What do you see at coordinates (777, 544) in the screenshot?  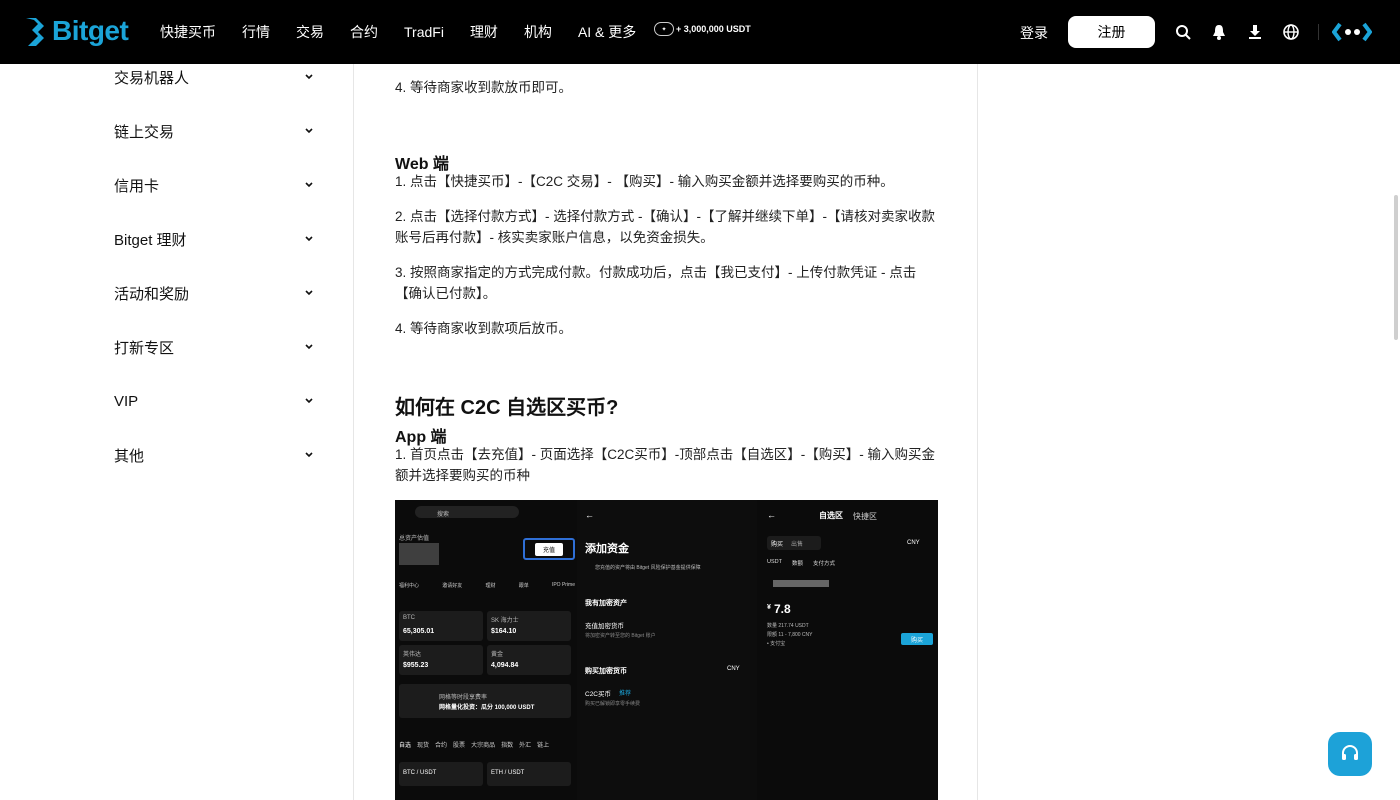 I see `buy-tab: 购买` at bounding box center [777, 544].